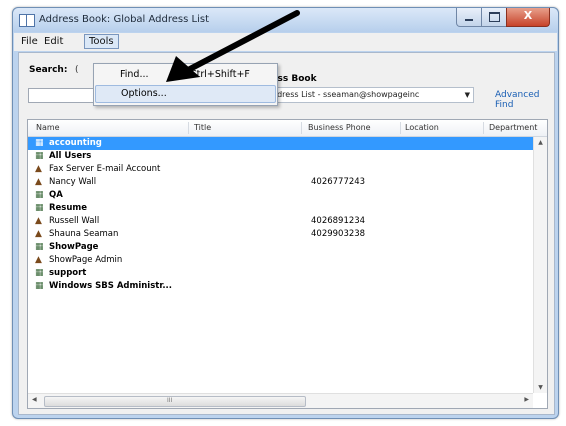 The height and width of the screenshot is (426, 566). I want to click on contact-name: ShowPage, so click(74, 247).